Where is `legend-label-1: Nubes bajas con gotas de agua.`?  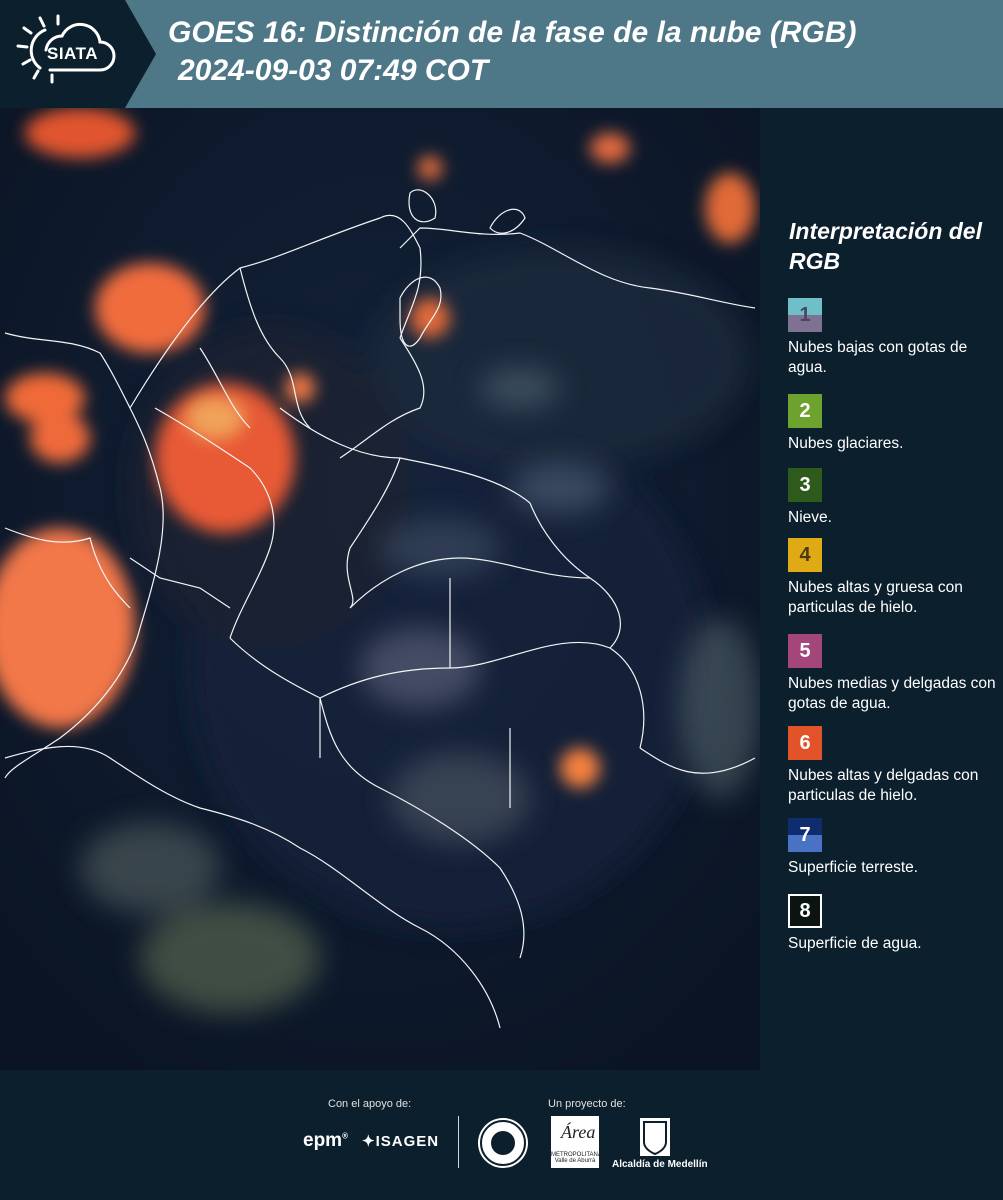
legend-label-1: Nubes bajas con gotas de agua. is located at coordinates (878, 357).